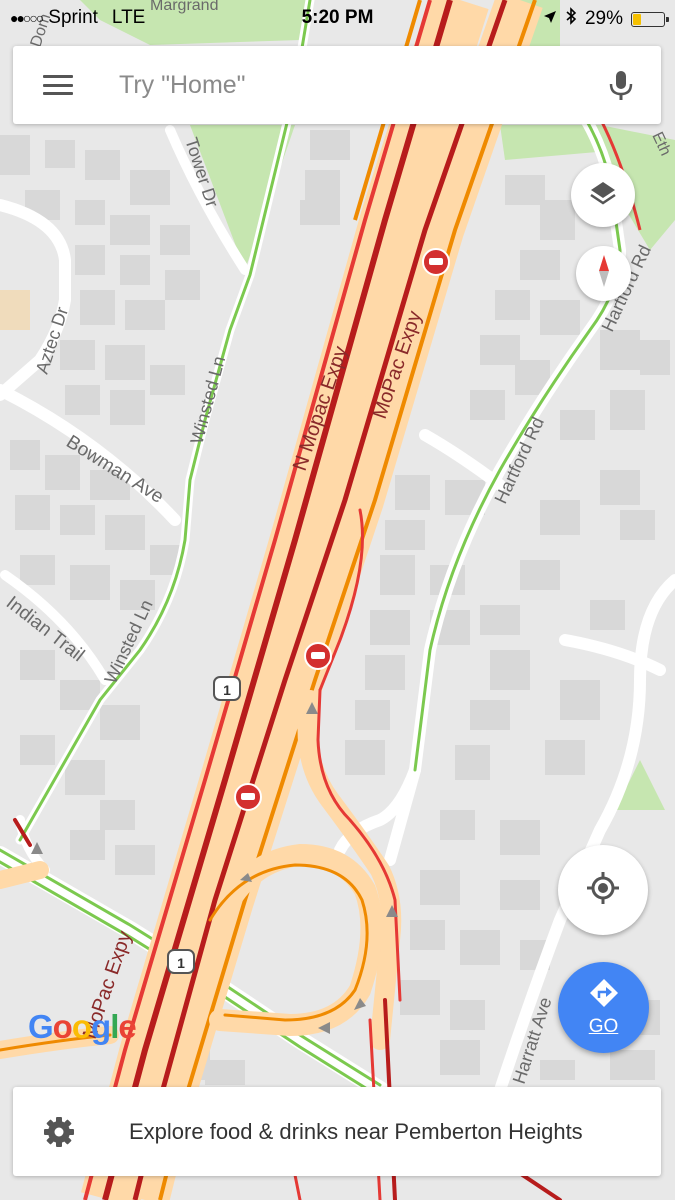 Image resolution: width=675 pixels, height=1200 pixels. What do you see at coordinates (337, 18) in the screenshot?
I see `status-bar: ●●○○○ Sprint LTE 5:20 PM 29%` at bounding box center [337, 18].